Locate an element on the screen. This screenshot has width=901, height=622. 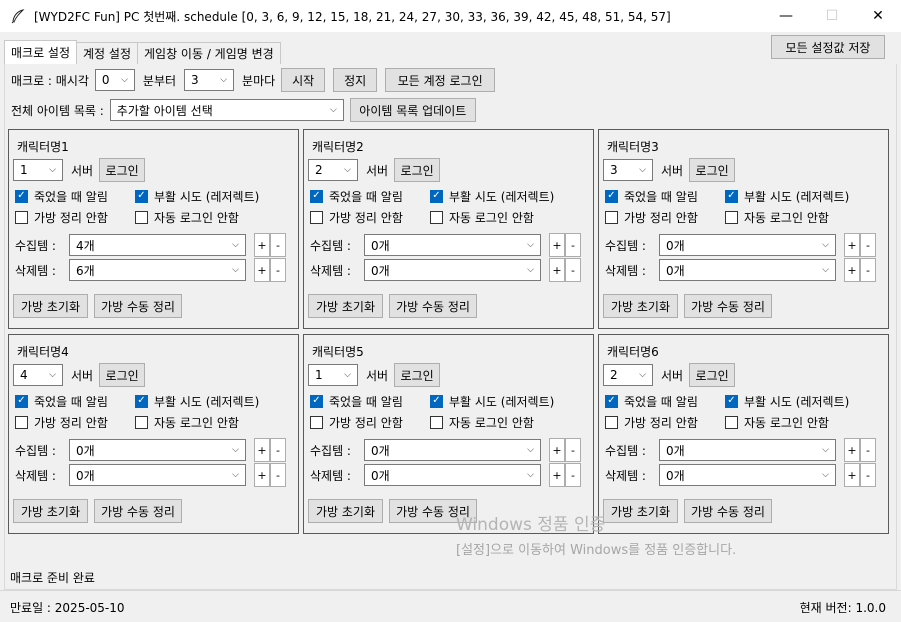
tab-macro-settings: 매크로 설정 is located at coordinates (41, 52).